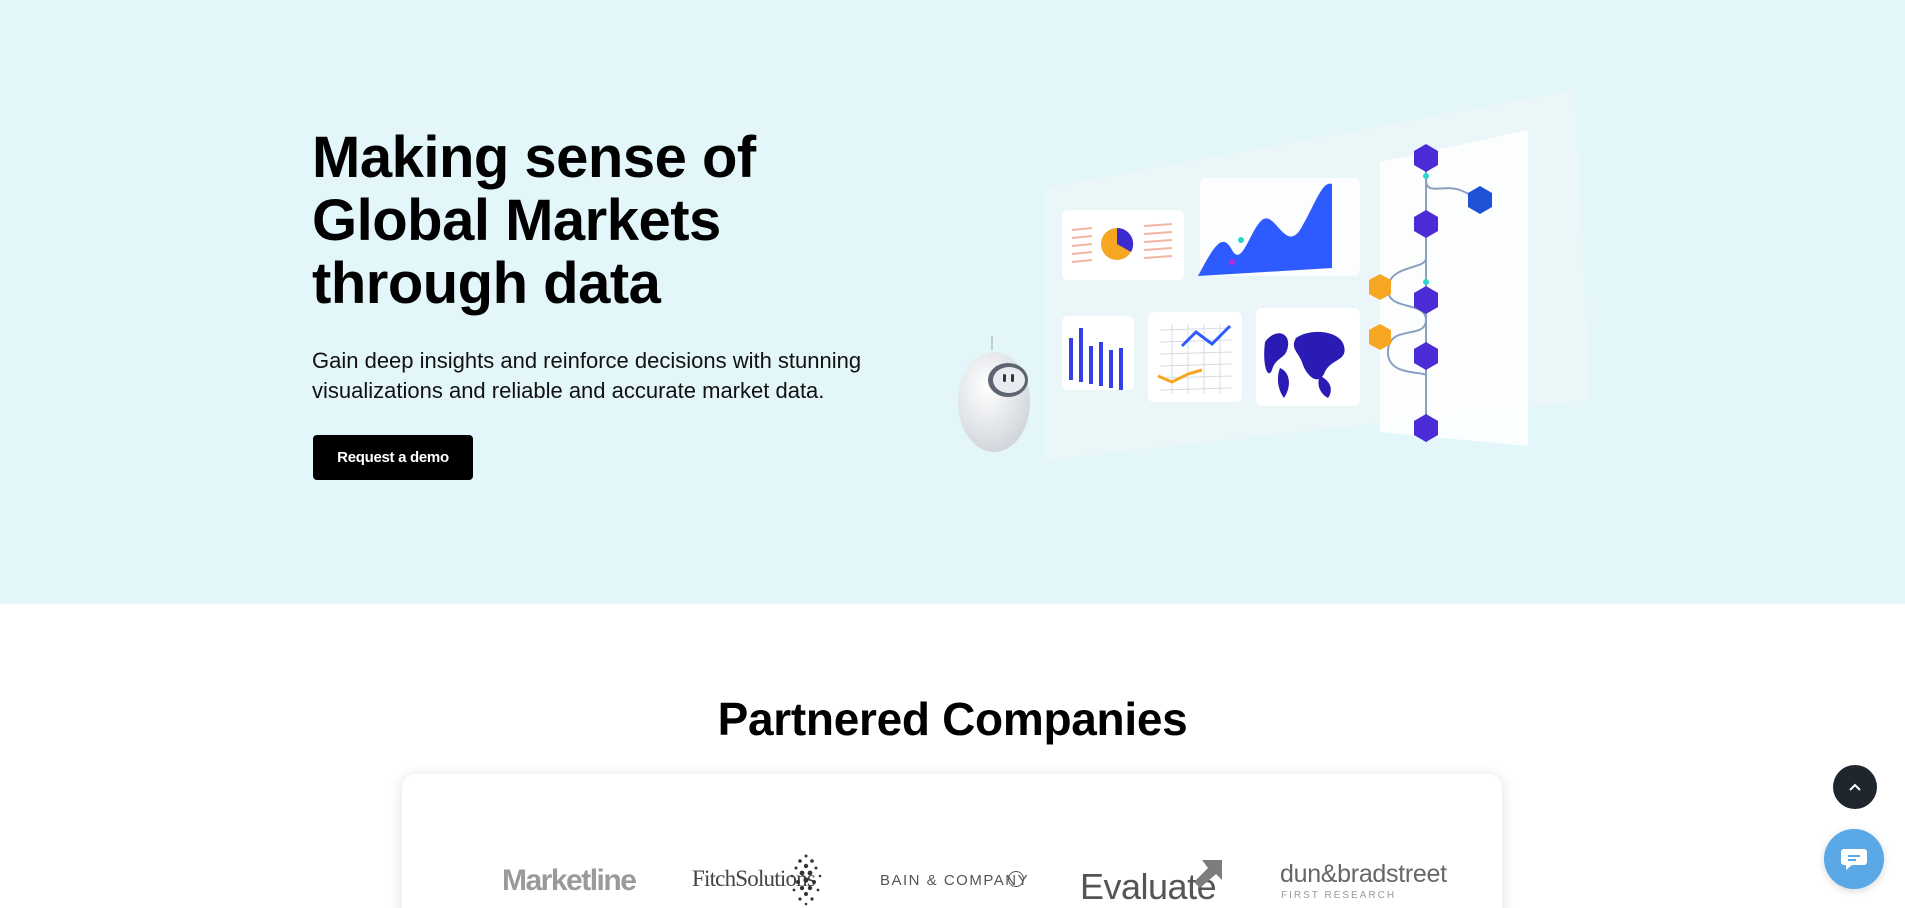 This screenshot has height=908, width=1905. What do you see at coordinates (1016, 879) in the screenshot?
I see `bain-circle-icon` at bounding box center [1016, 879].